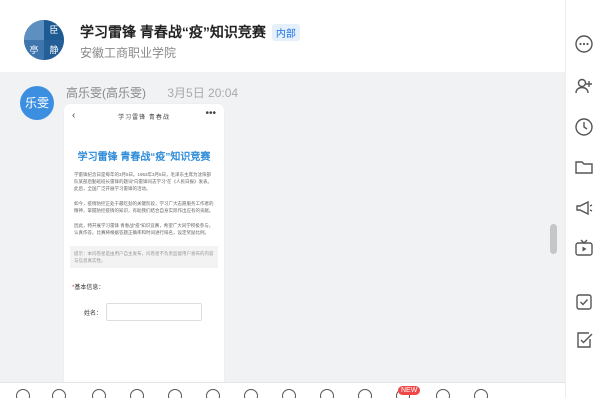 The width and height of the screenshot is (600, 398). I want to click on right-sidebar, so click(582, 199).